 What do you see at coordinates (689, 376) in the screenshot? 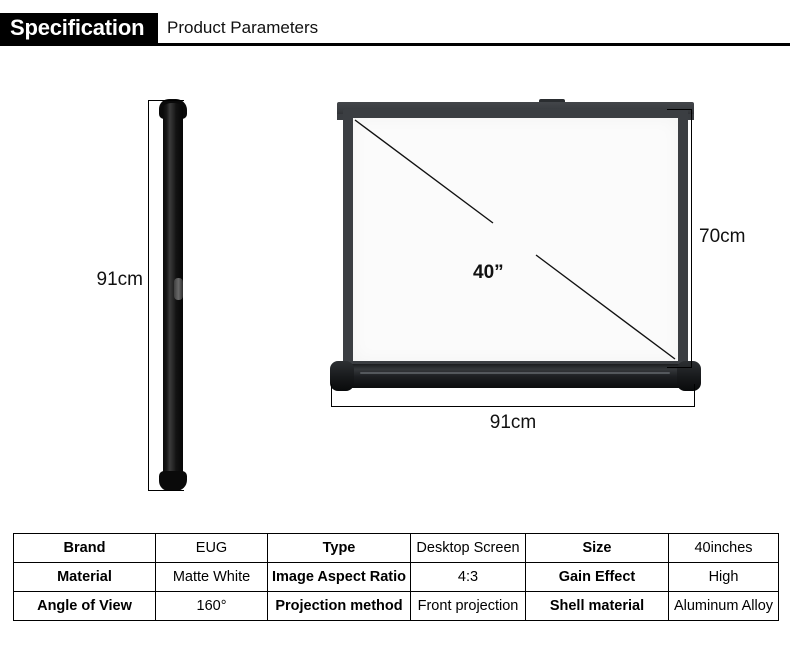
I see `screen-right-foot-cap` at bounding box center [689, 376].